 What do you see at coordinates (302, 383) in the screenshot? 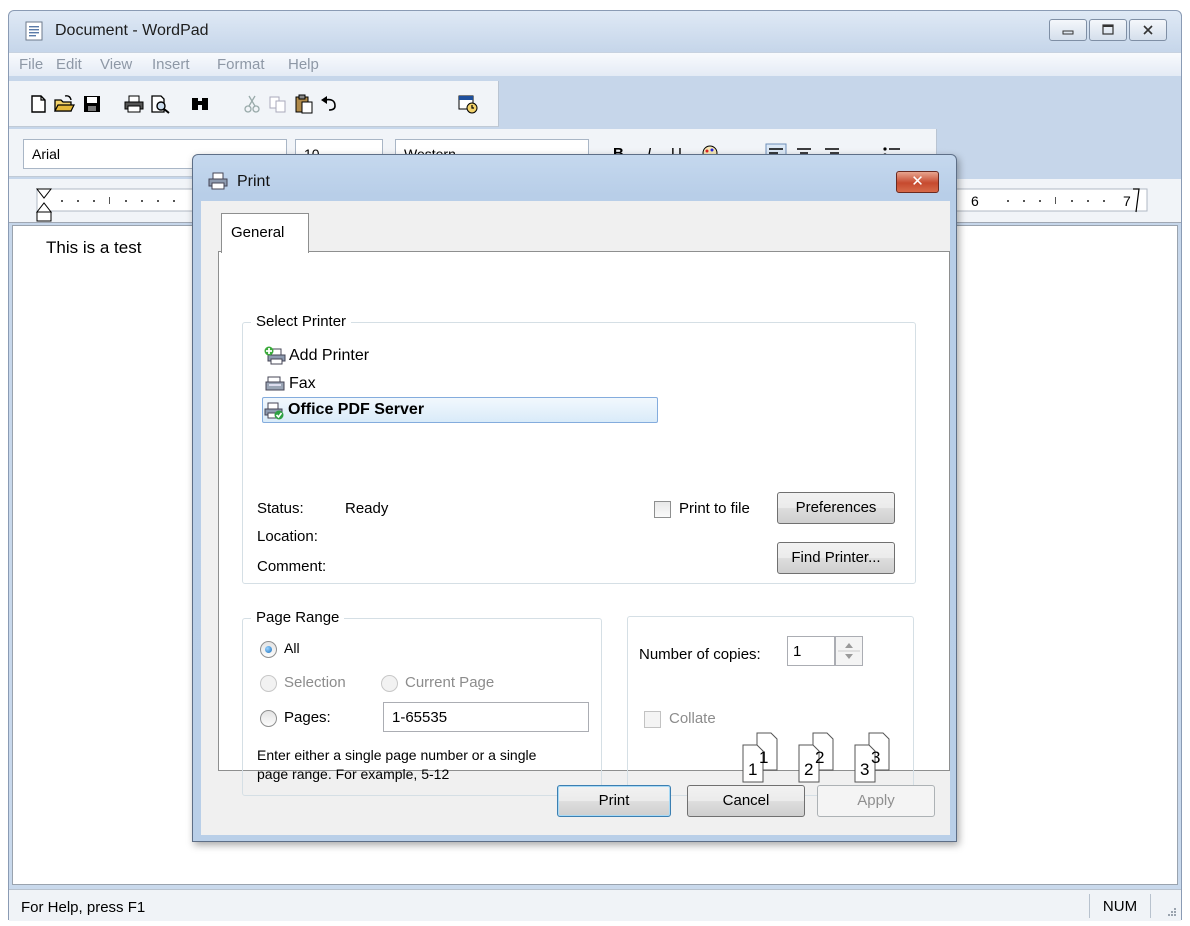
I see `printer-name: Fax` at bounding box center [302, 383].